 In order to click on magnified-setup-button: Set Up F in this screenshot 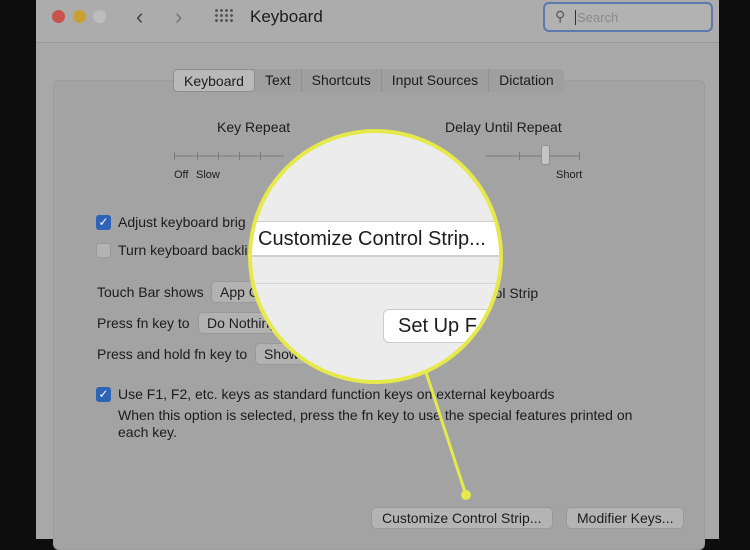, I will do `click(441, 326)`.